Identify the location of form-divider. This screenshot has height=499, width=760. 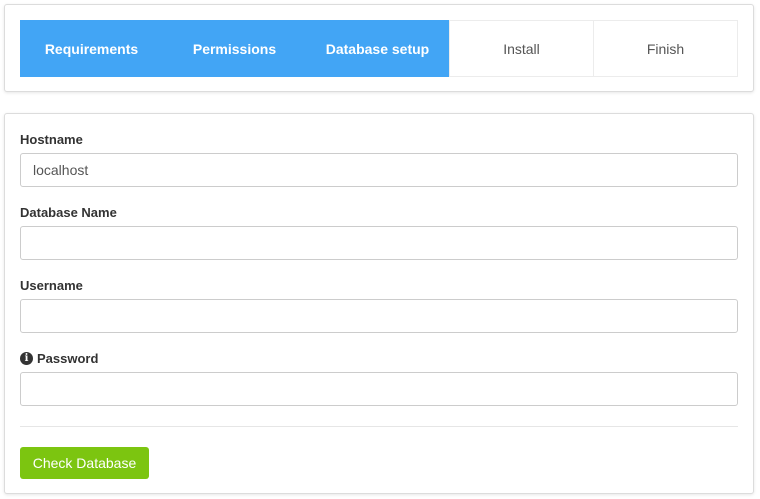
(379, 426).